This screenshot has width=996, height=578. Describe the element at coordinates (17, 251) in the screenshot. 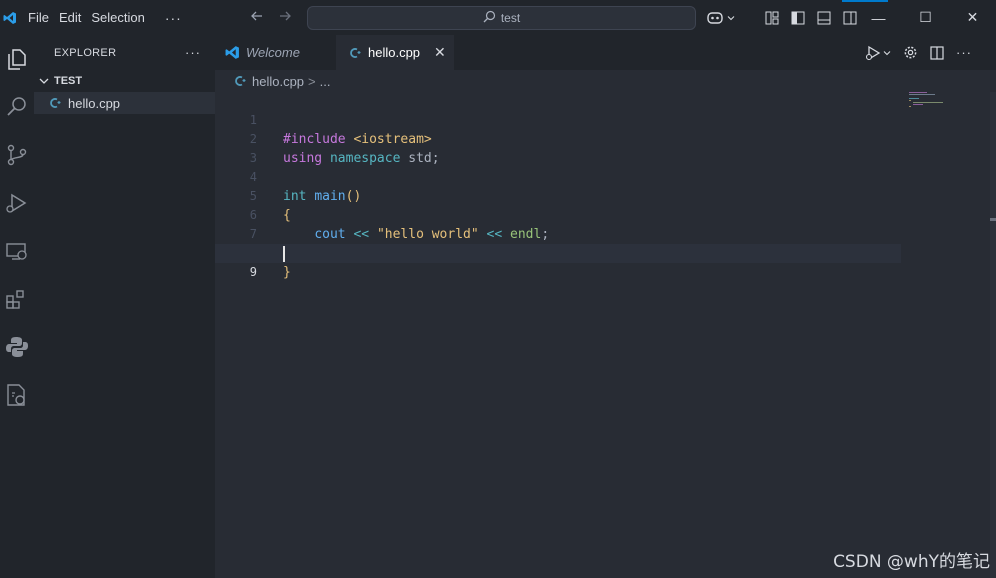

I see `remote-explorer-icon` at that location.